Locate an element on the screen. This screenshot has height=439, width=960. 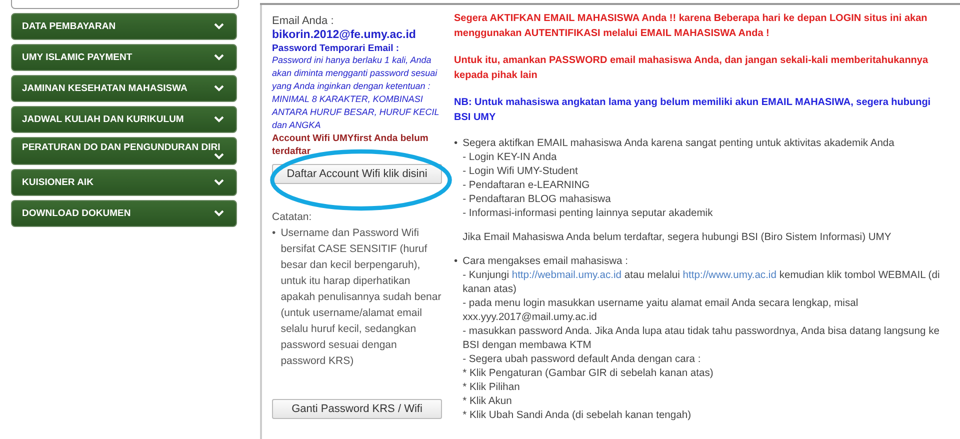
menu-item: JADWAL KULIAH DAN KURIKULUM is located at coordinates (124, 119).